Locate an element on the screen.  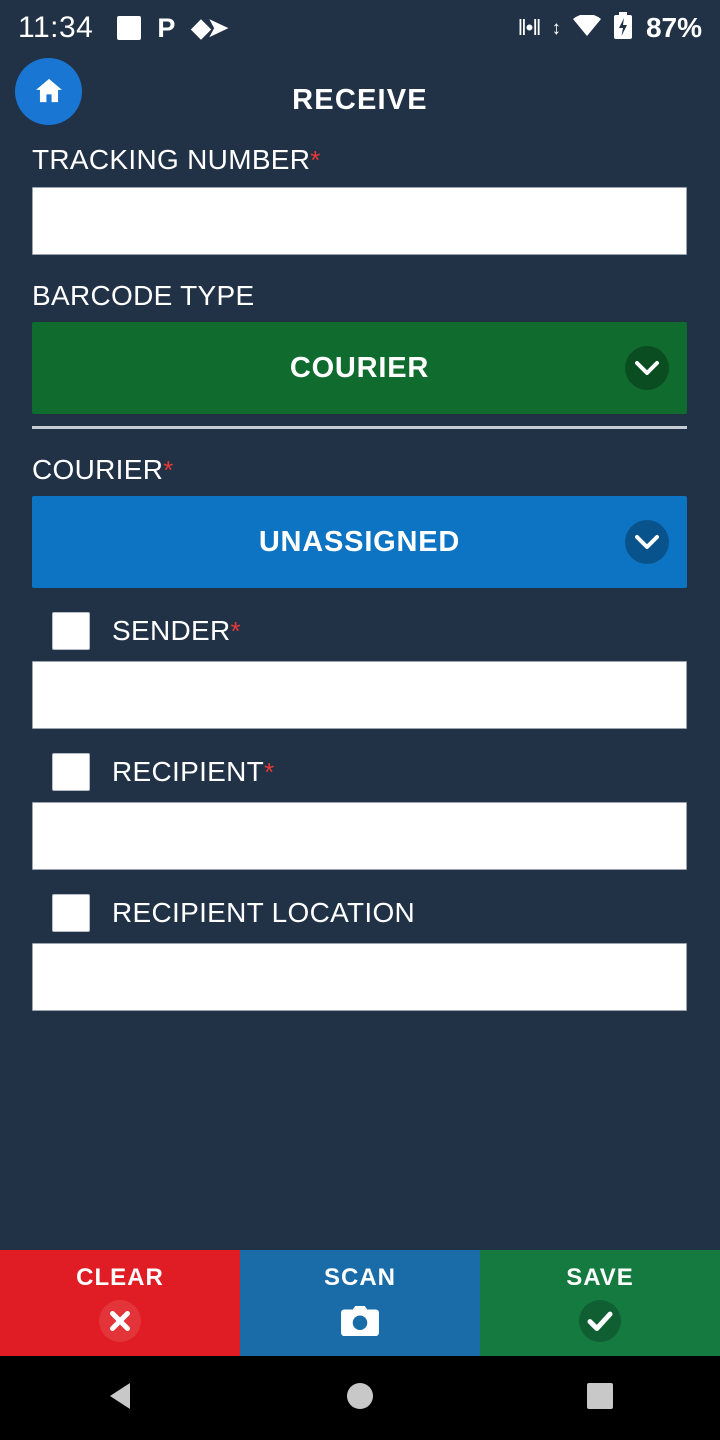
title-bar: RECEIVE is located at coordinates (360, 100).